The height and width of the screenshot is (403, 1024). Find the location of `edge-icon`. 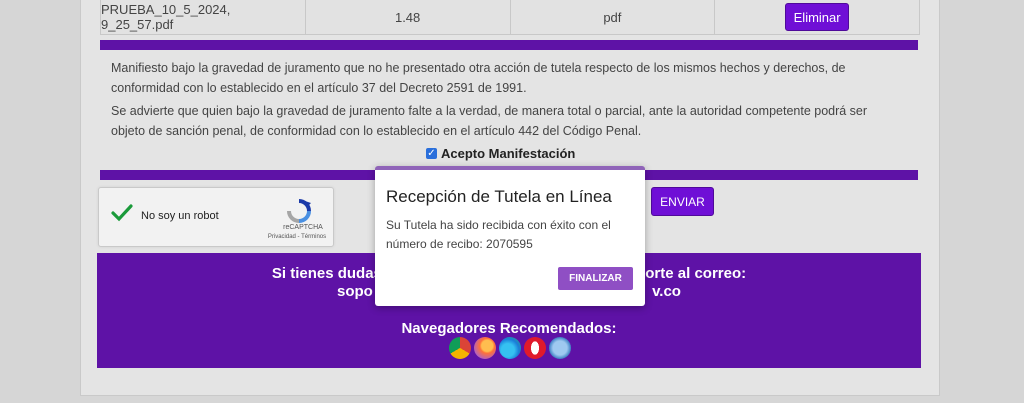

edge-icon is located at coordinates (510, 348).